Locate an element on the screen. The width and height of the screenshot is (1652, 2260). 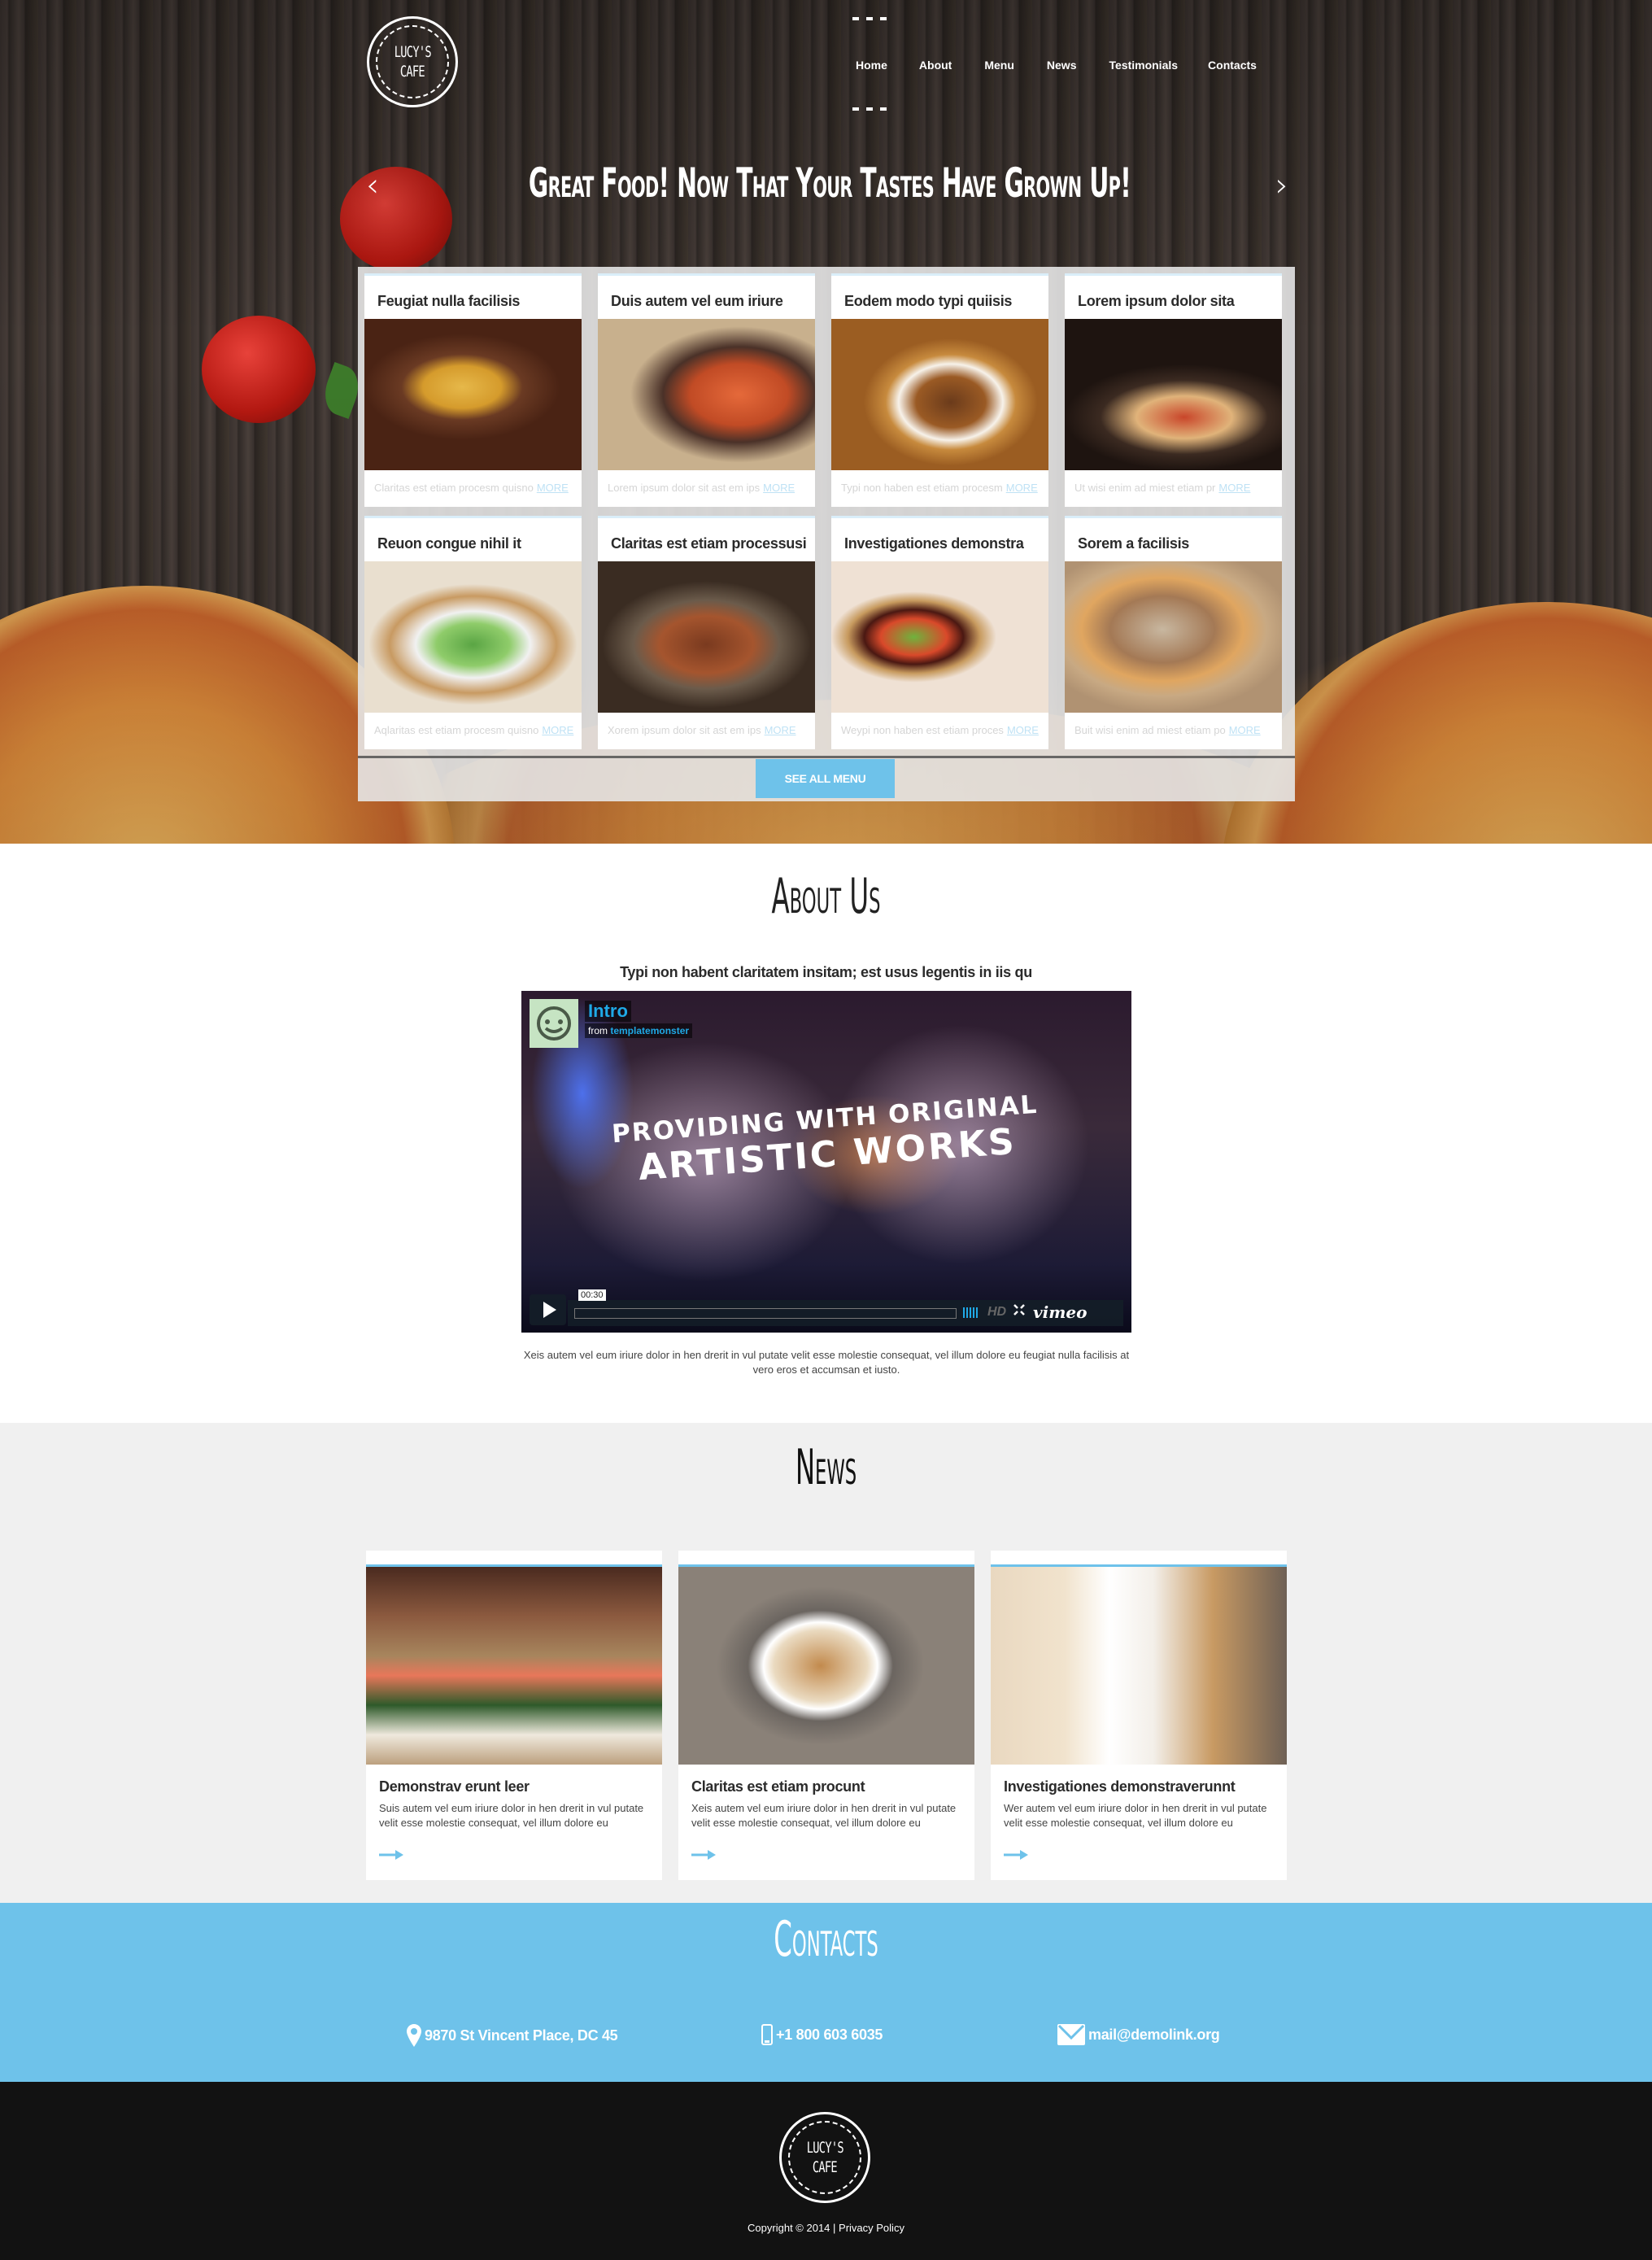
menu-card-title: Claritas est etiam processusi is located at coordinates (709, 543).